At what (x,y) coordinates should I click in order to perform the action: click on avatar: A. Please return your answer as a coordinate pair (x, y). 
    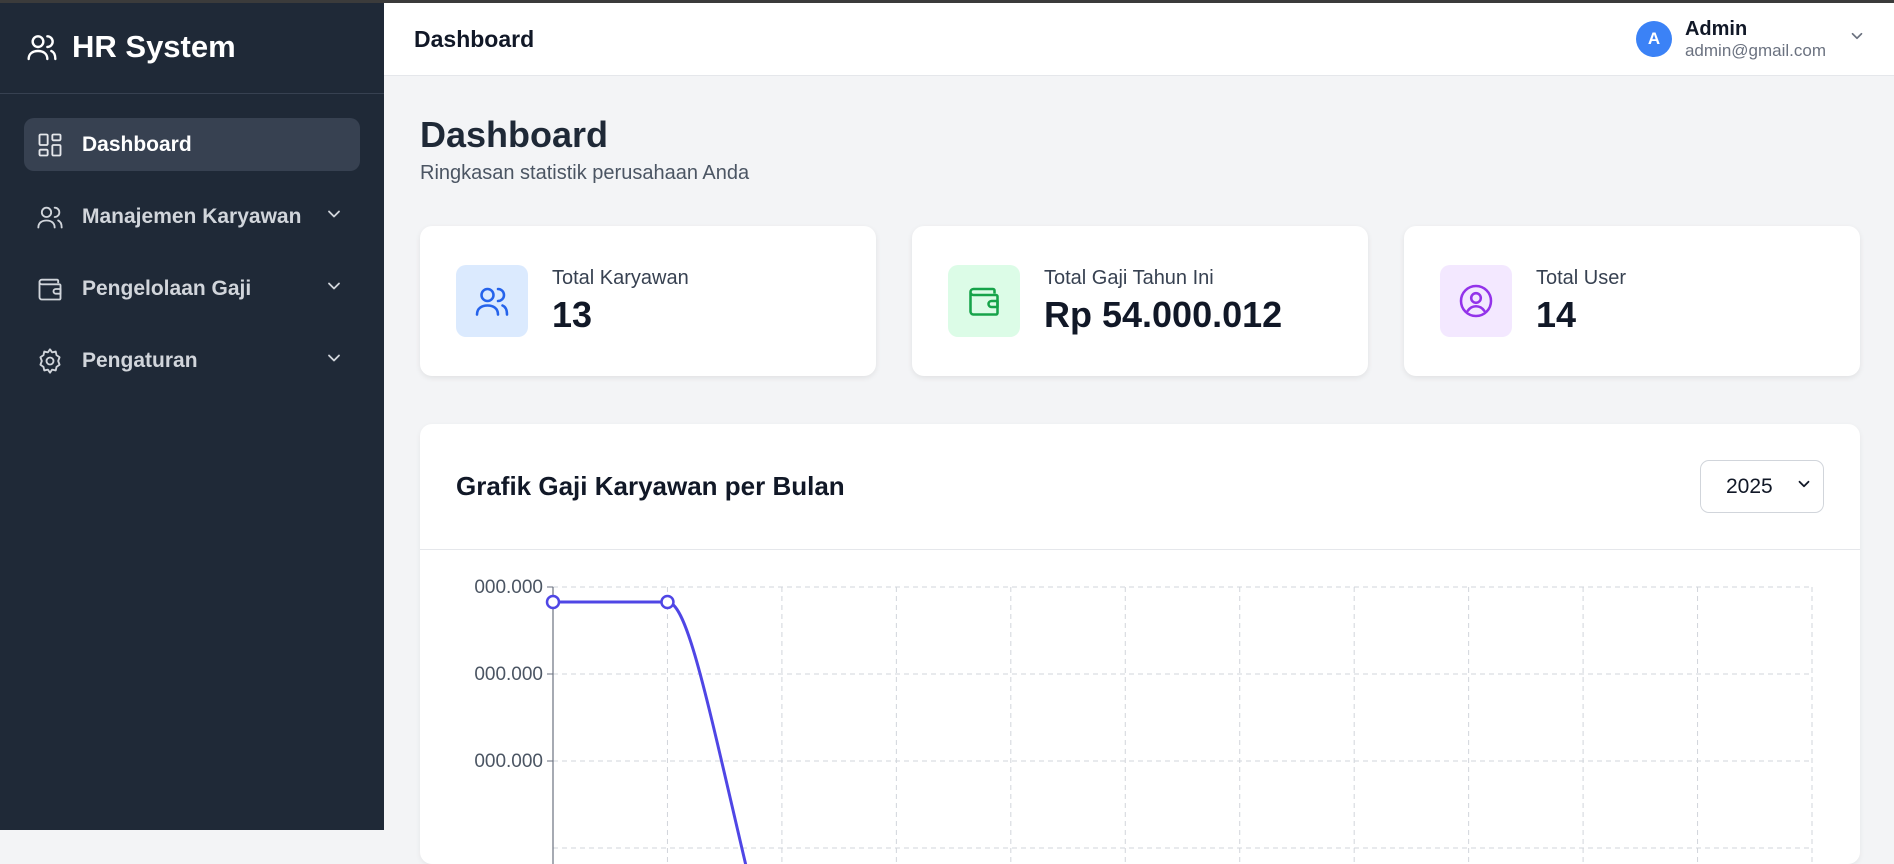
    Looking at the image, I should click on (1653, 38).